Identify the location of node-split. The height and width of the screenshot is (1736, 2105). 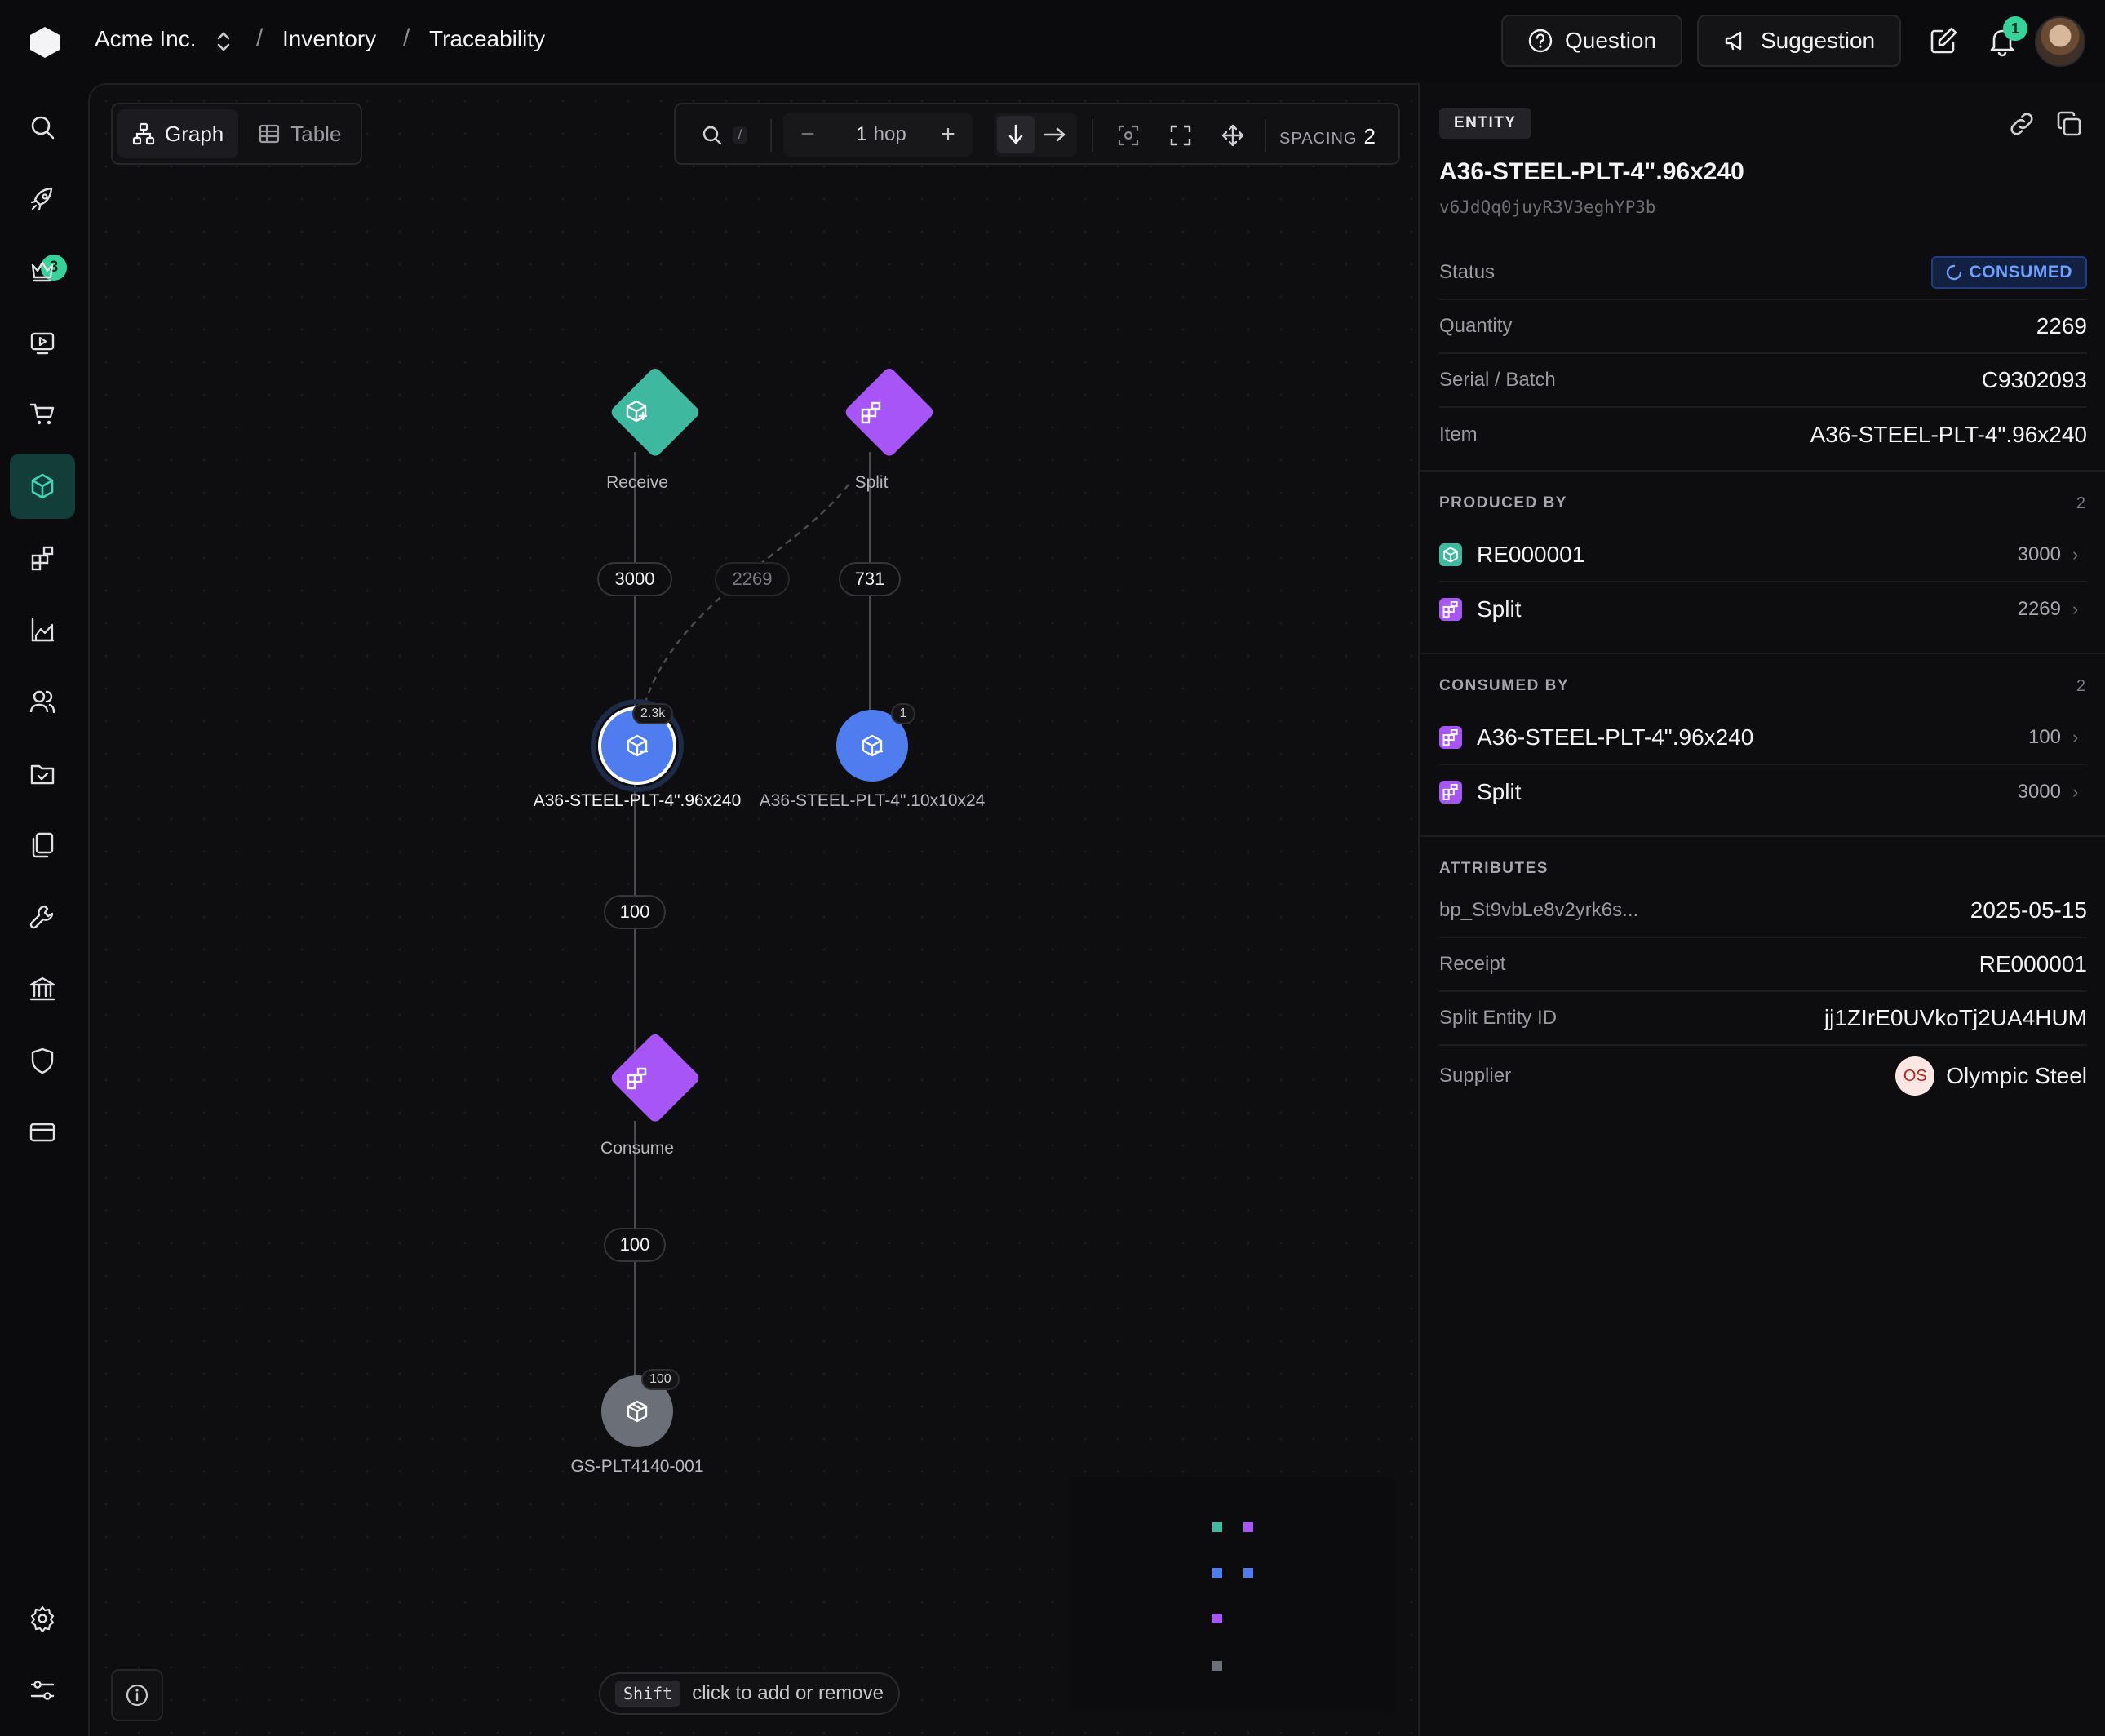
(889, 412).